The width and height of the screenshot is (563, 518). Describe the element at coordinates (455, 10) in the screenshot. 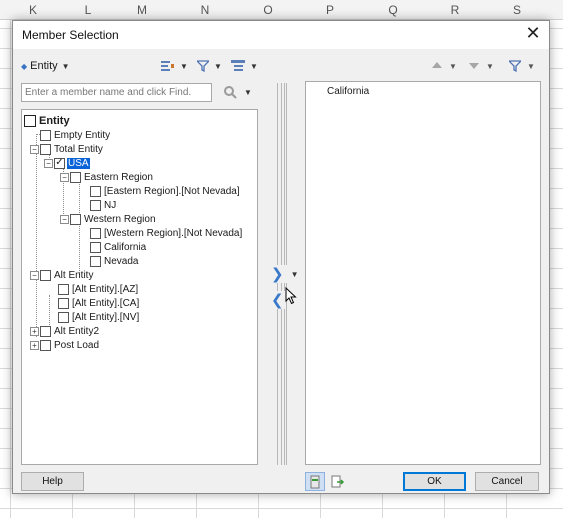

I see `column-letter: R` at that location.